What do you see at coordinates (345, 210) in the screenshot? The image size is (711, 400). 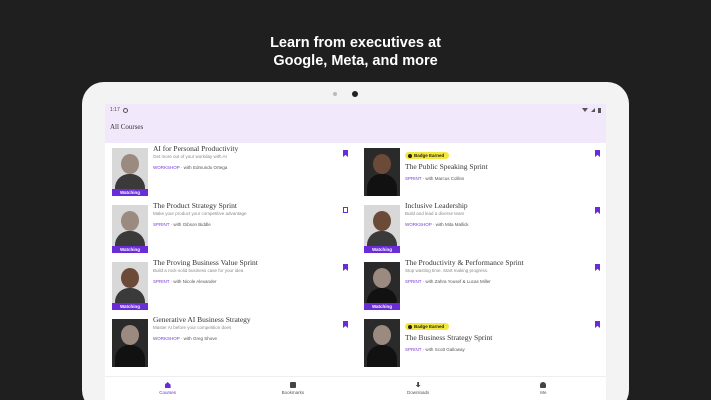 I see `bookmark-outline-icon` at bounding box center [345, 210].